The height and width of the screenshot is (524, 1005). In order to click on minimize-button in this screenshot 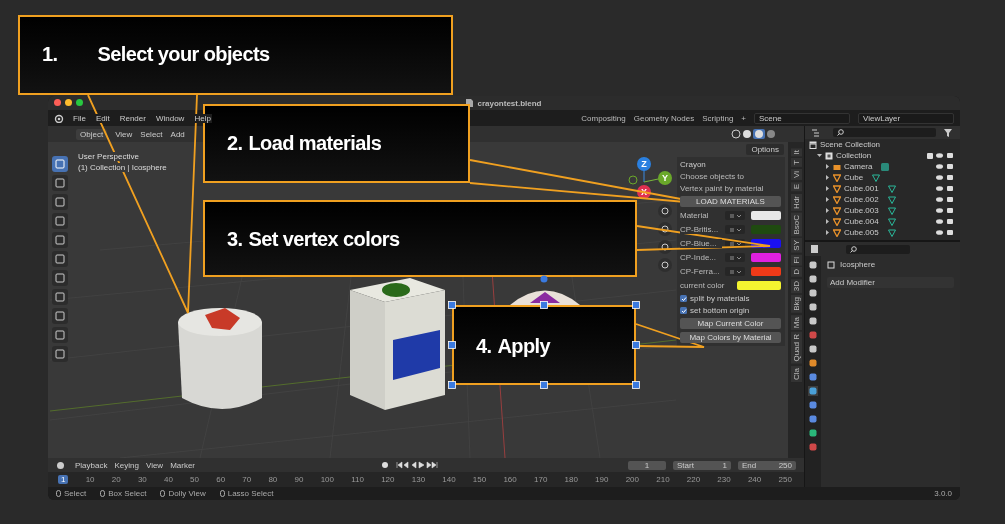, I will do `click(68, 102)`.